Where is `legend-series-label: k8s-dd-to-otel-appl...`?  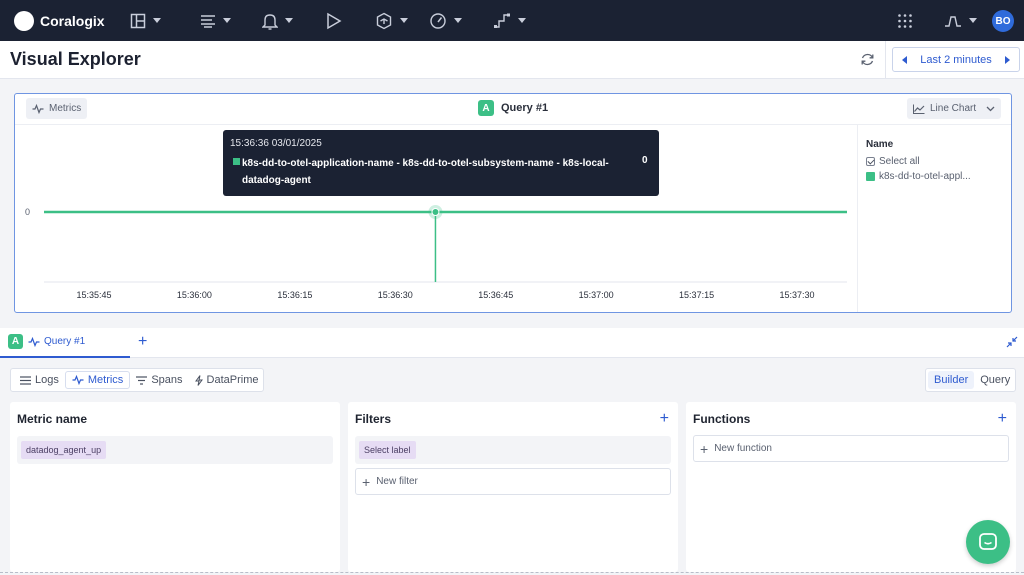
legend-series-label: k8s-dd-to-otel-appl... is located at coordinates (925, 176).